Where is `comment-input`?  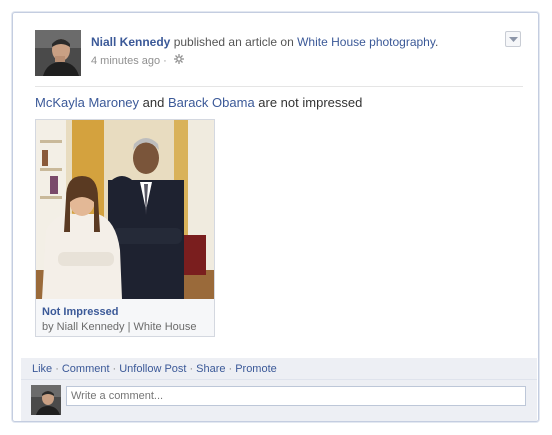
comment-input is located at coordinates (296, 396).